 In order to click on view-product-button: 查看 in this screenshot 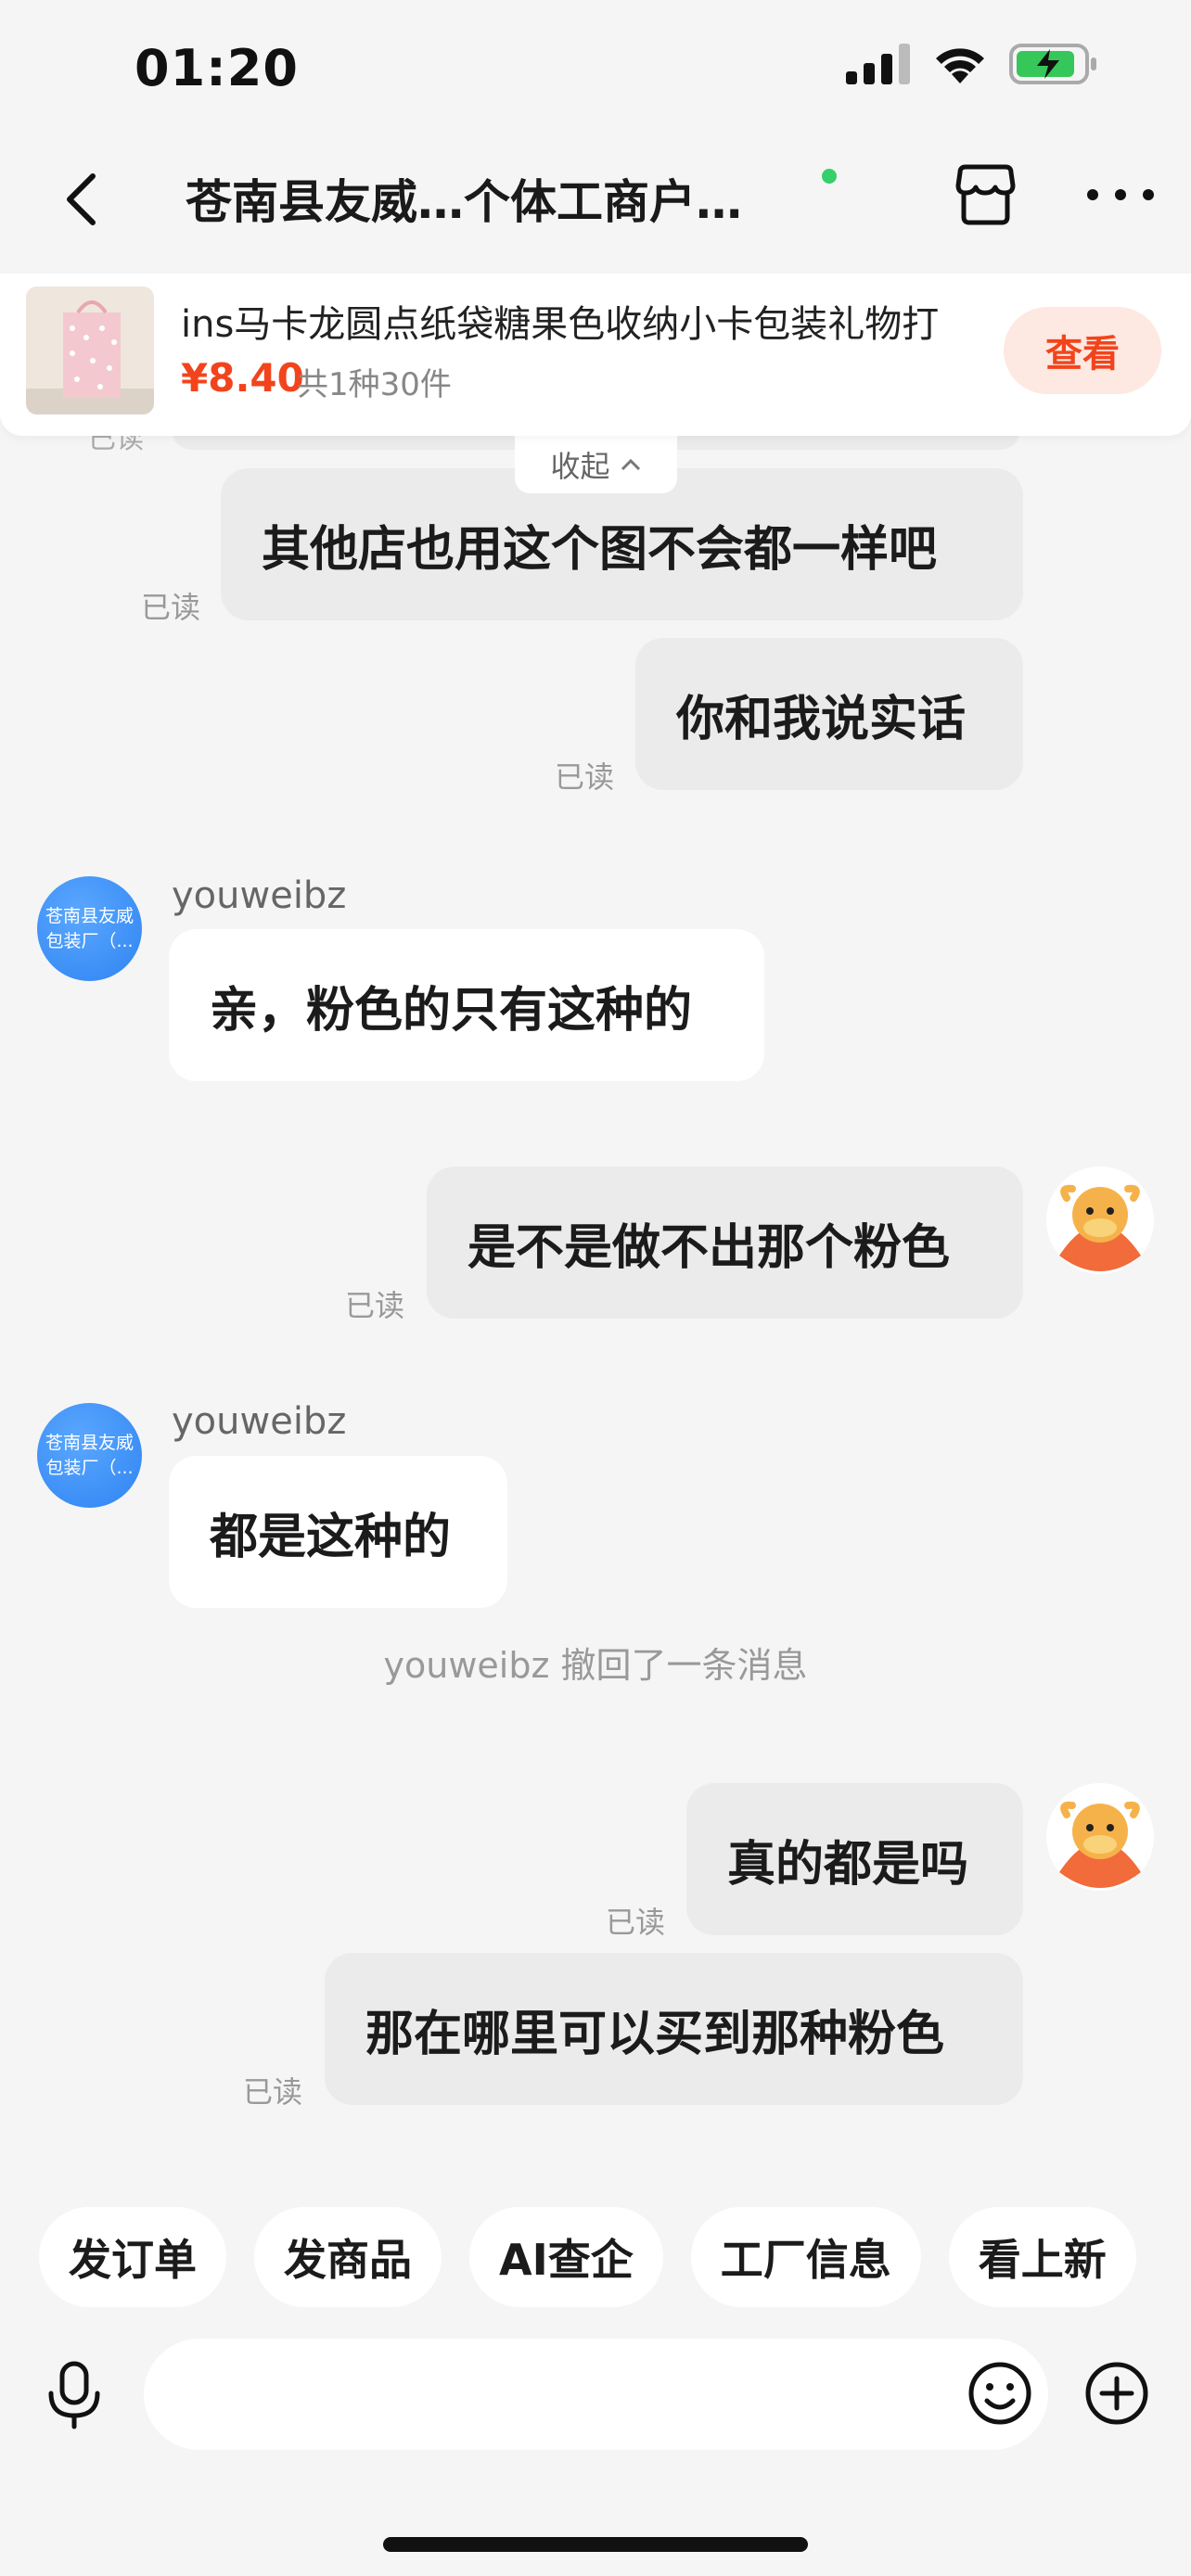, I will do `click(1082, 350)`.